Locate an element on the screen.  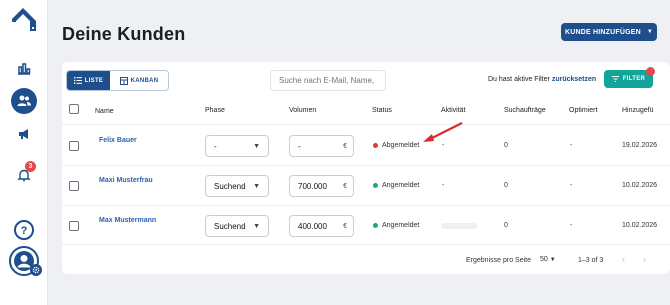
phase-value: - is located at coordinates (215, 146).